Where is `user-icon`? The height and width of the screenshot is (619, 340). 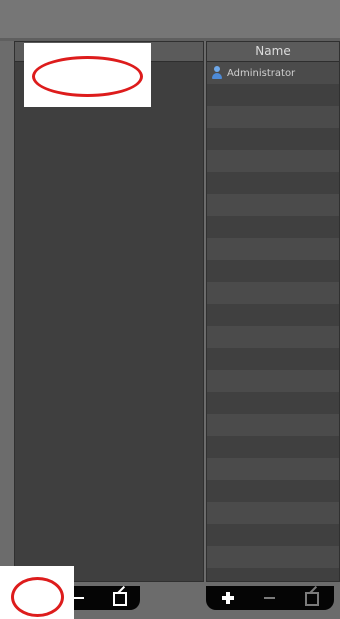
user-icon is located at coordinates (217, 73).